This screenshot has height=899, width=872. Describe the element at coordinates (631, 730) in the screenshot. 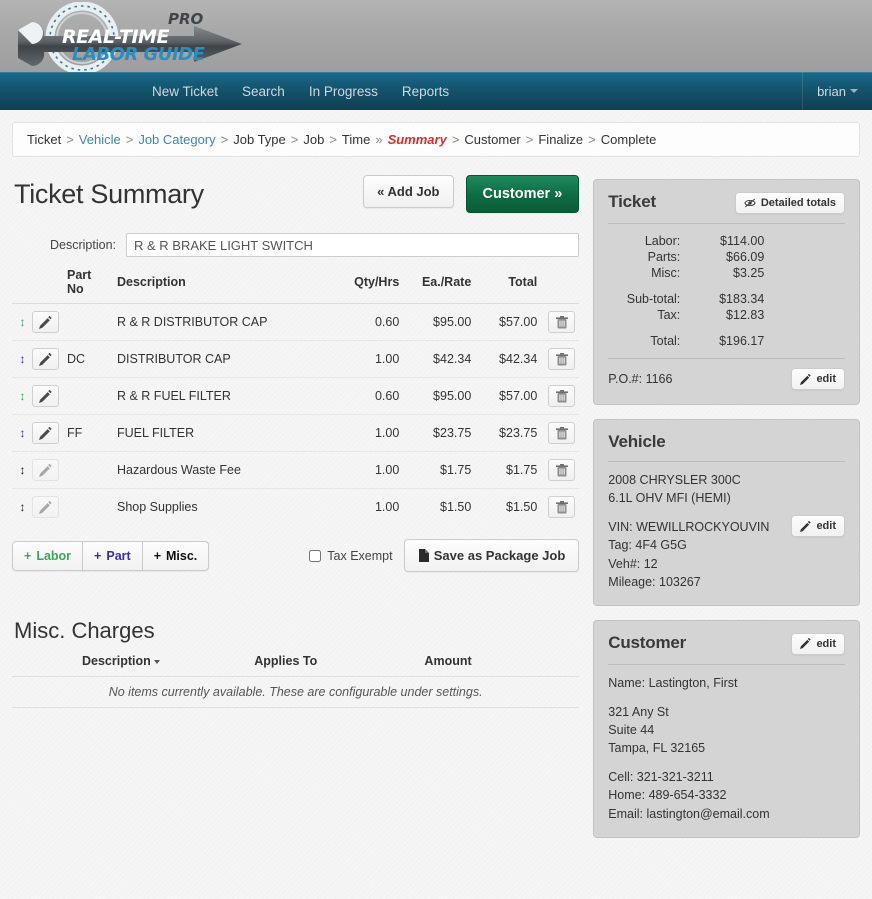

I see `customer-address-2: Suite 44` at that location.